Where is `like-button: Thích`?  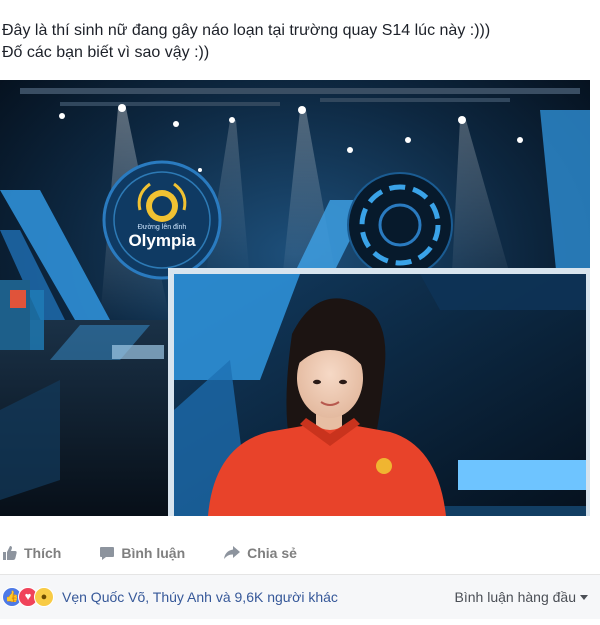
like-button: Thích is located at coordinates (31, 553).